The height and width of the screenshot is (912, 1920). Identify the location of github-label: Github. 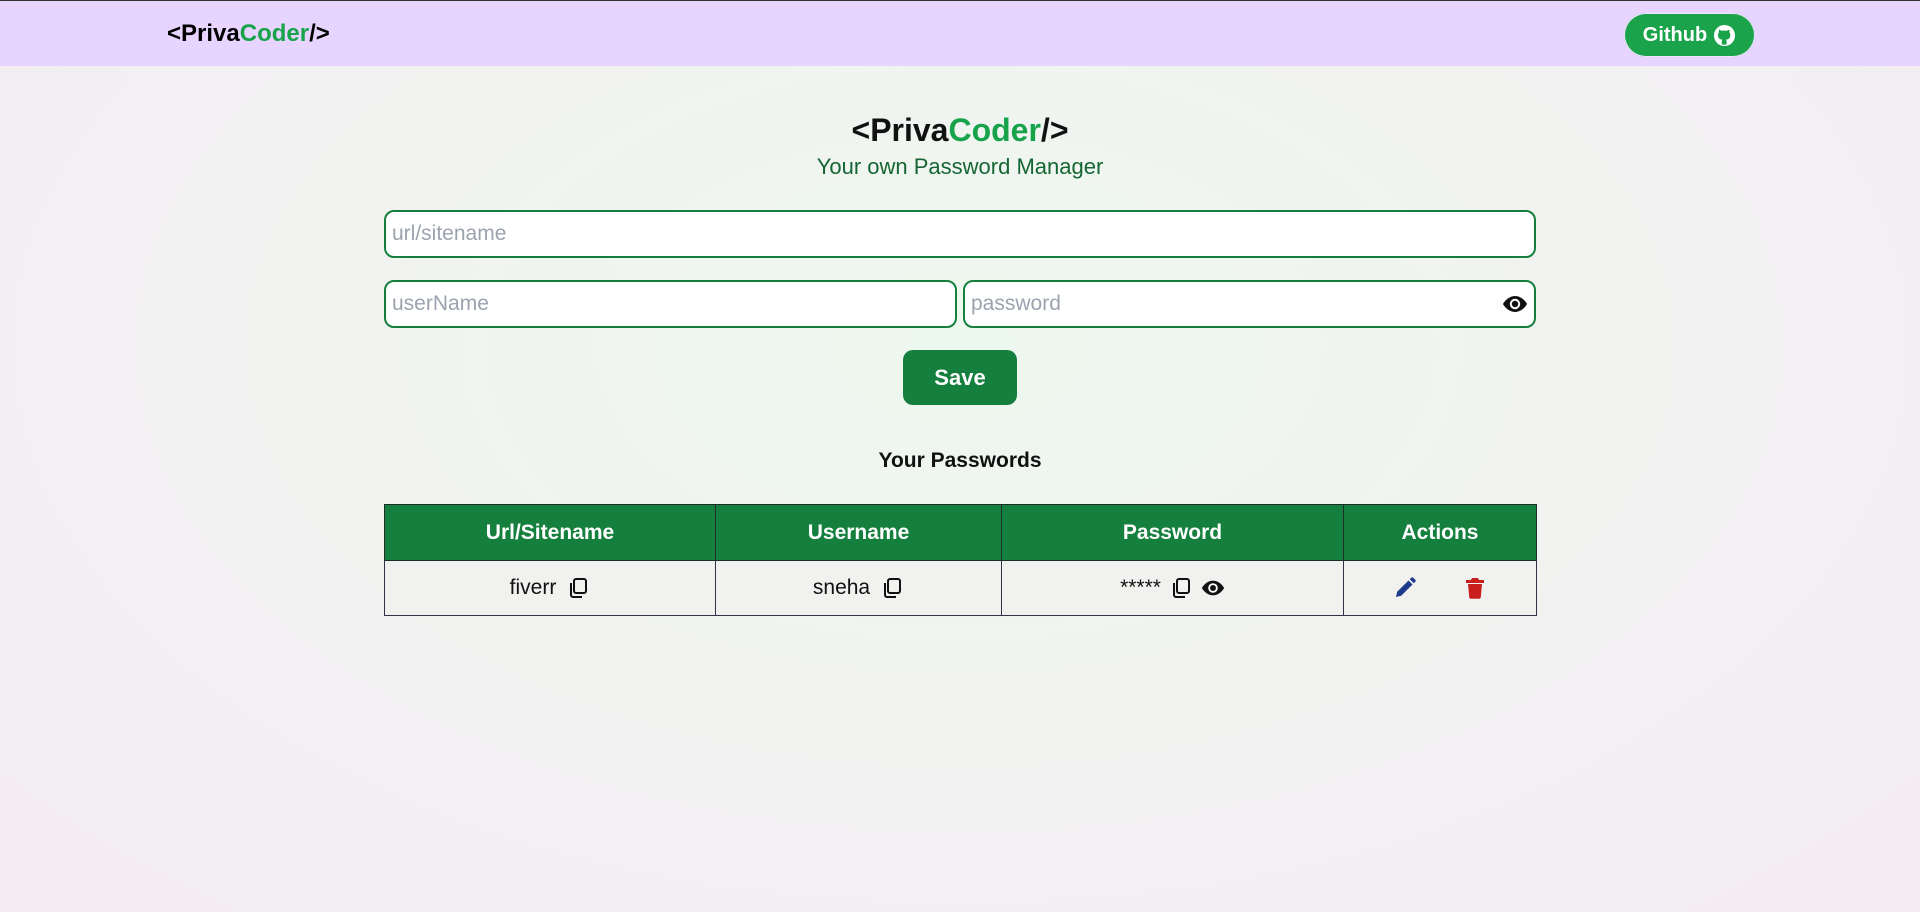
(1675, 34).